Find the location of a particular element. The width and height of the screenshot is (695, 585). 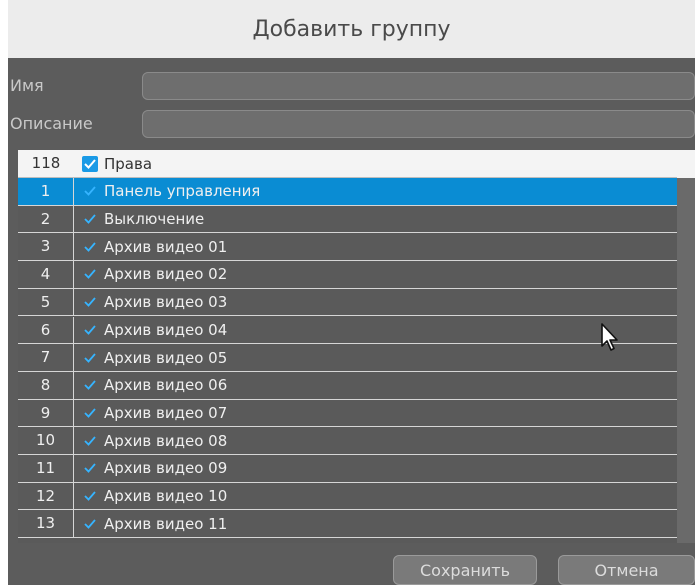

rights-row: 6 Архив видео 04 is located at coordinates (347, 330).